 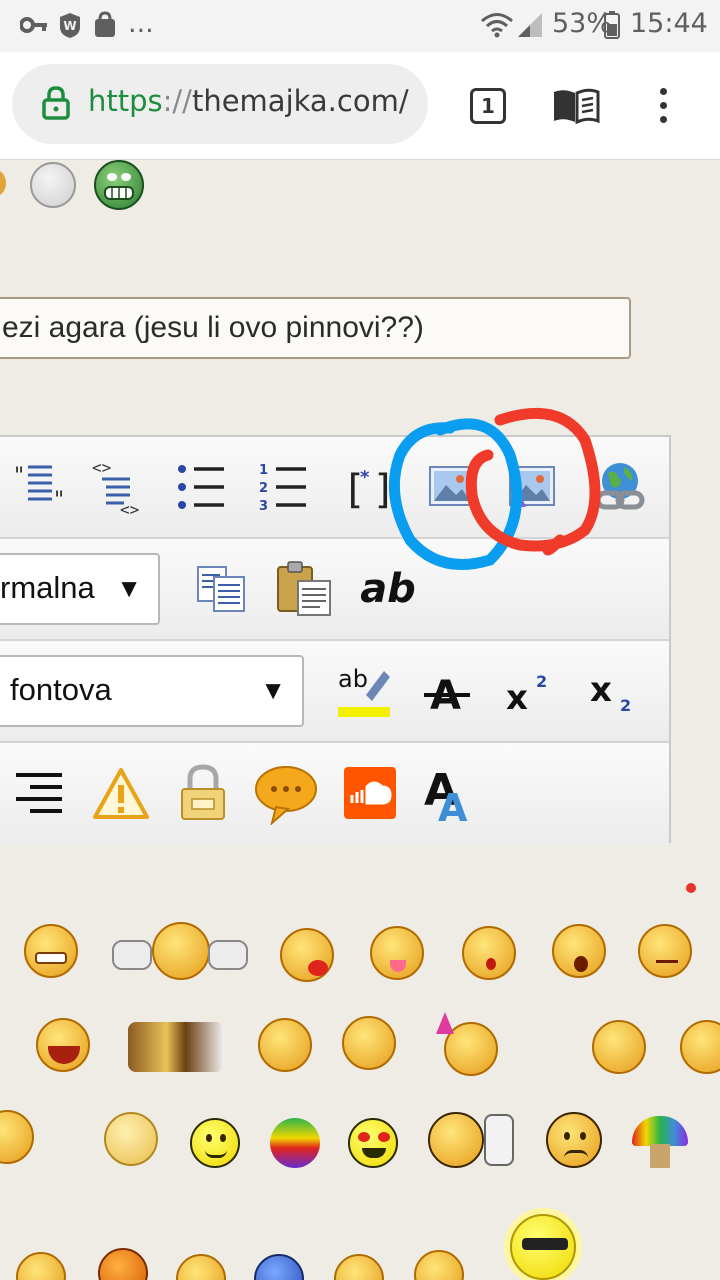 I want to click on battery-percent: 53%, so click(x=582, y=23).